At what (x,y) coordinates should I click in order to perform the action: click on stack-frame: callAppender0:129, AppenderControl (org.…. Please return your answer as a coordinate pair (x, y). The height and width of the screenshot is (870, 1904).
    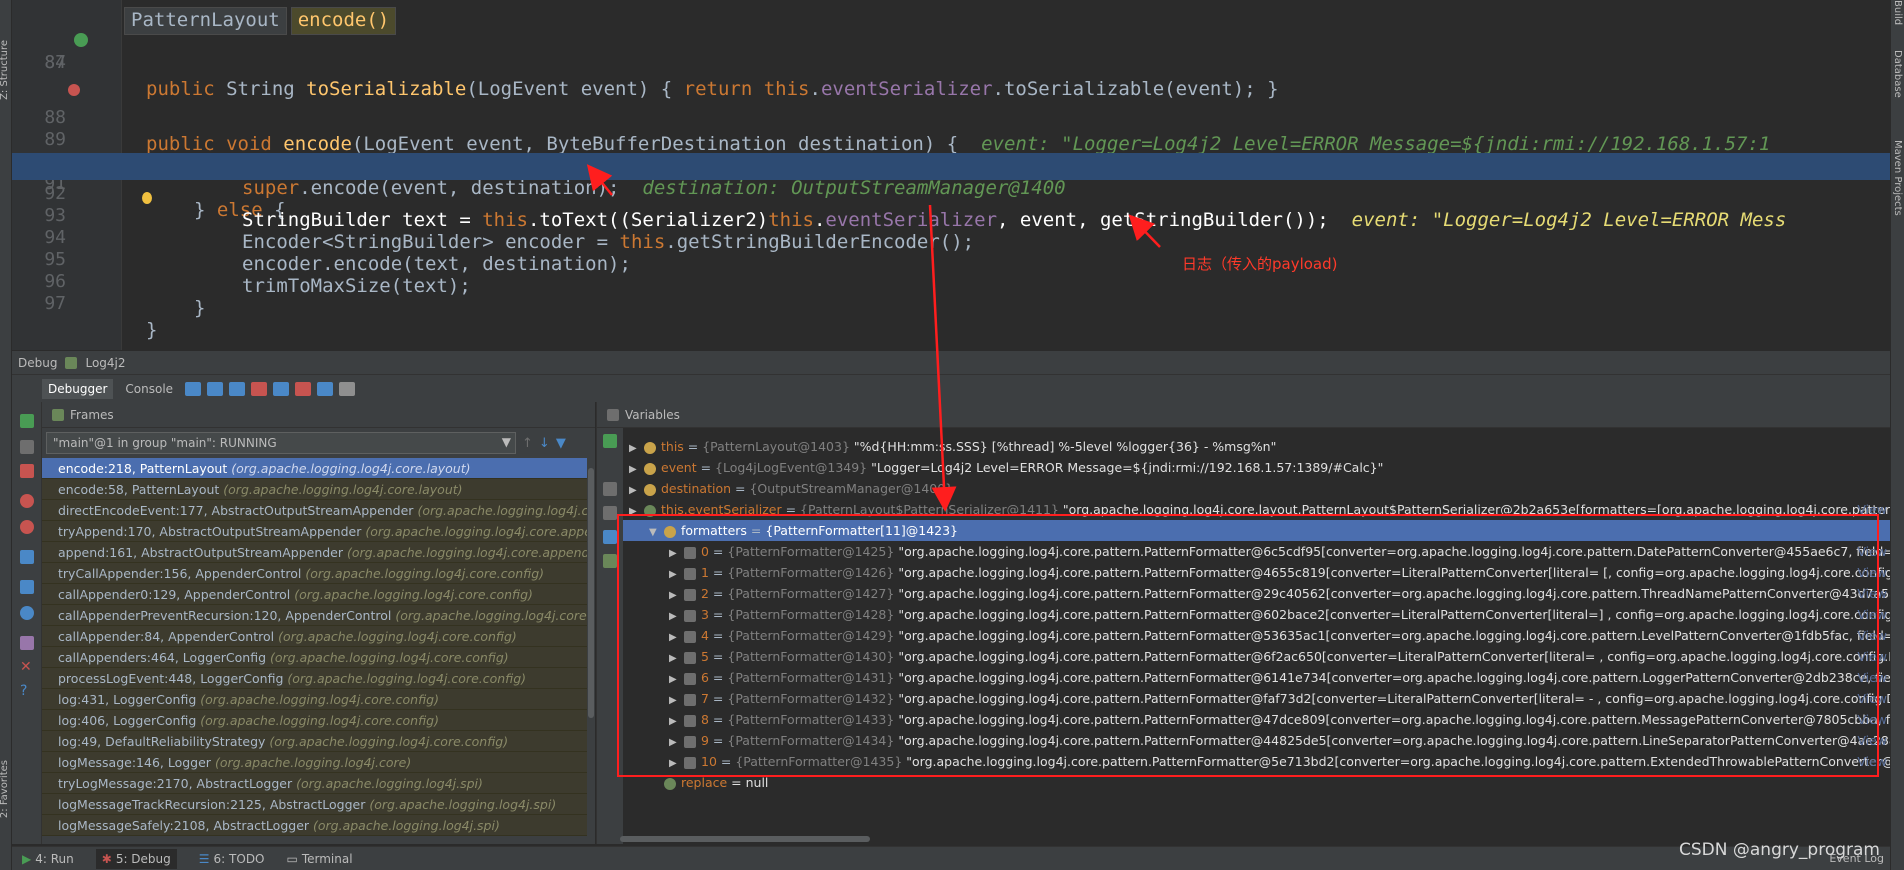
    Looking at the image, I should click on (314, 594).